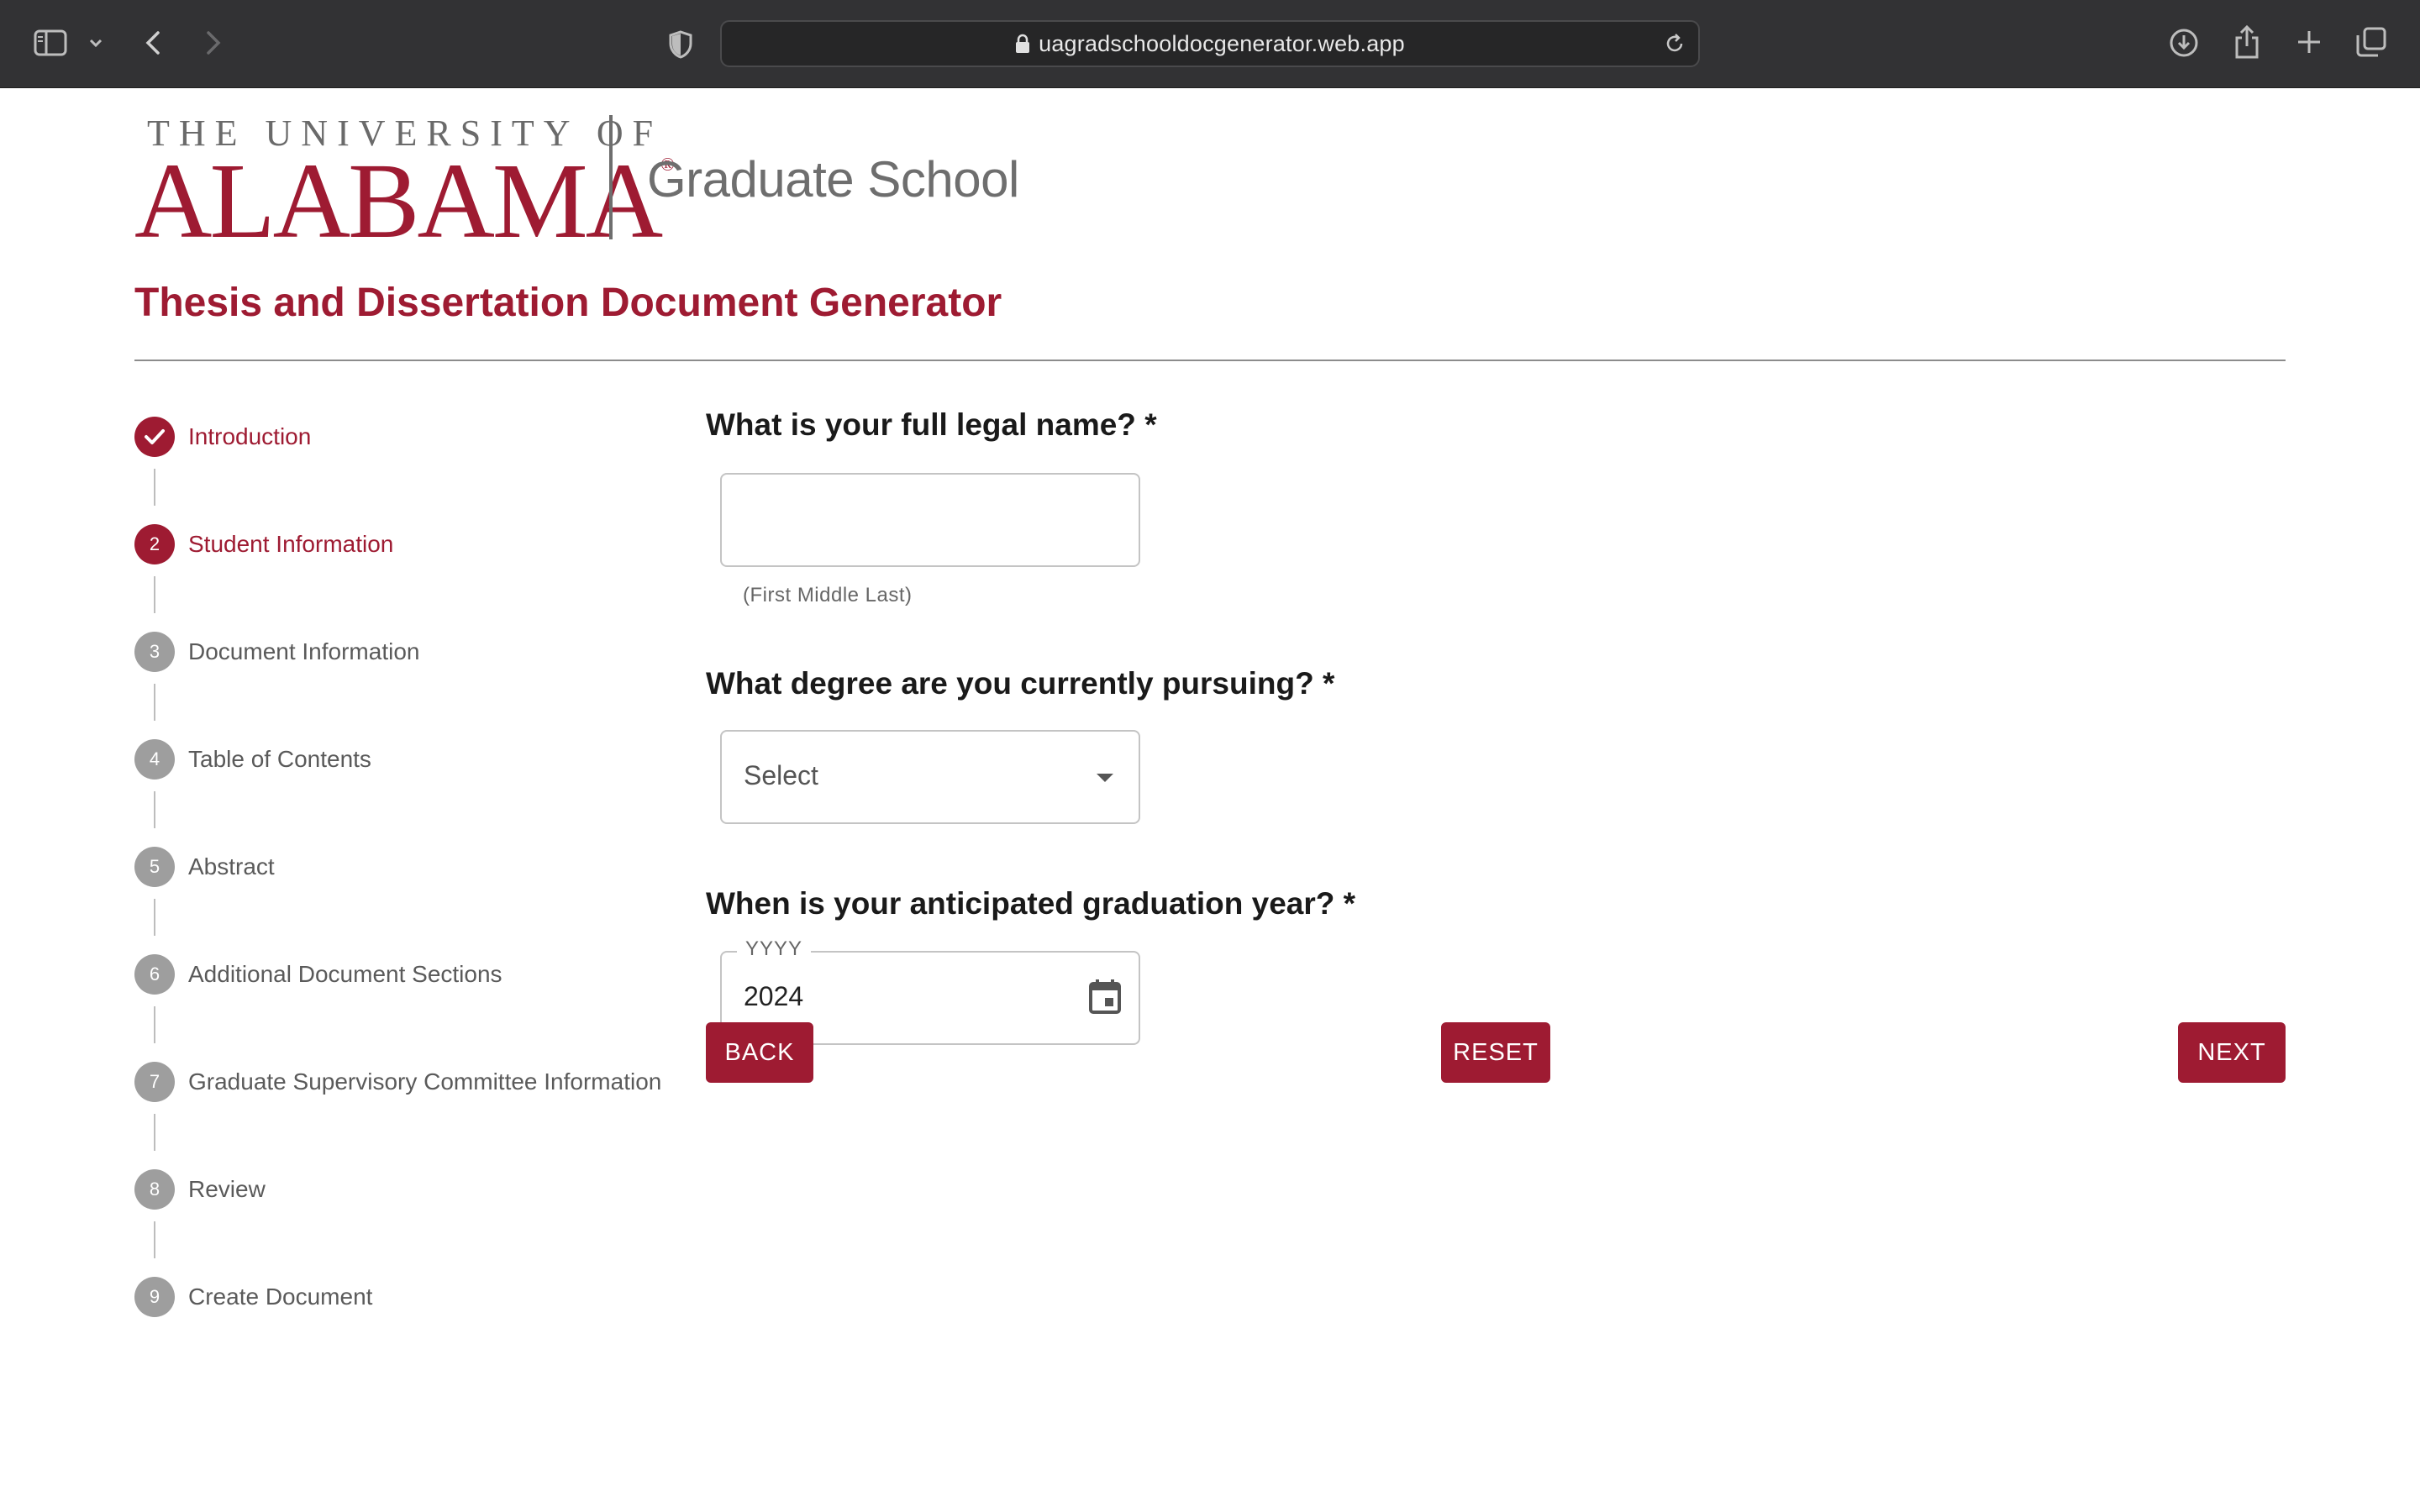 The image size is (2420, 1512). I want to click on browser-toolbar: uagradschooldocgenerator.web.app, so click(1210, 44).